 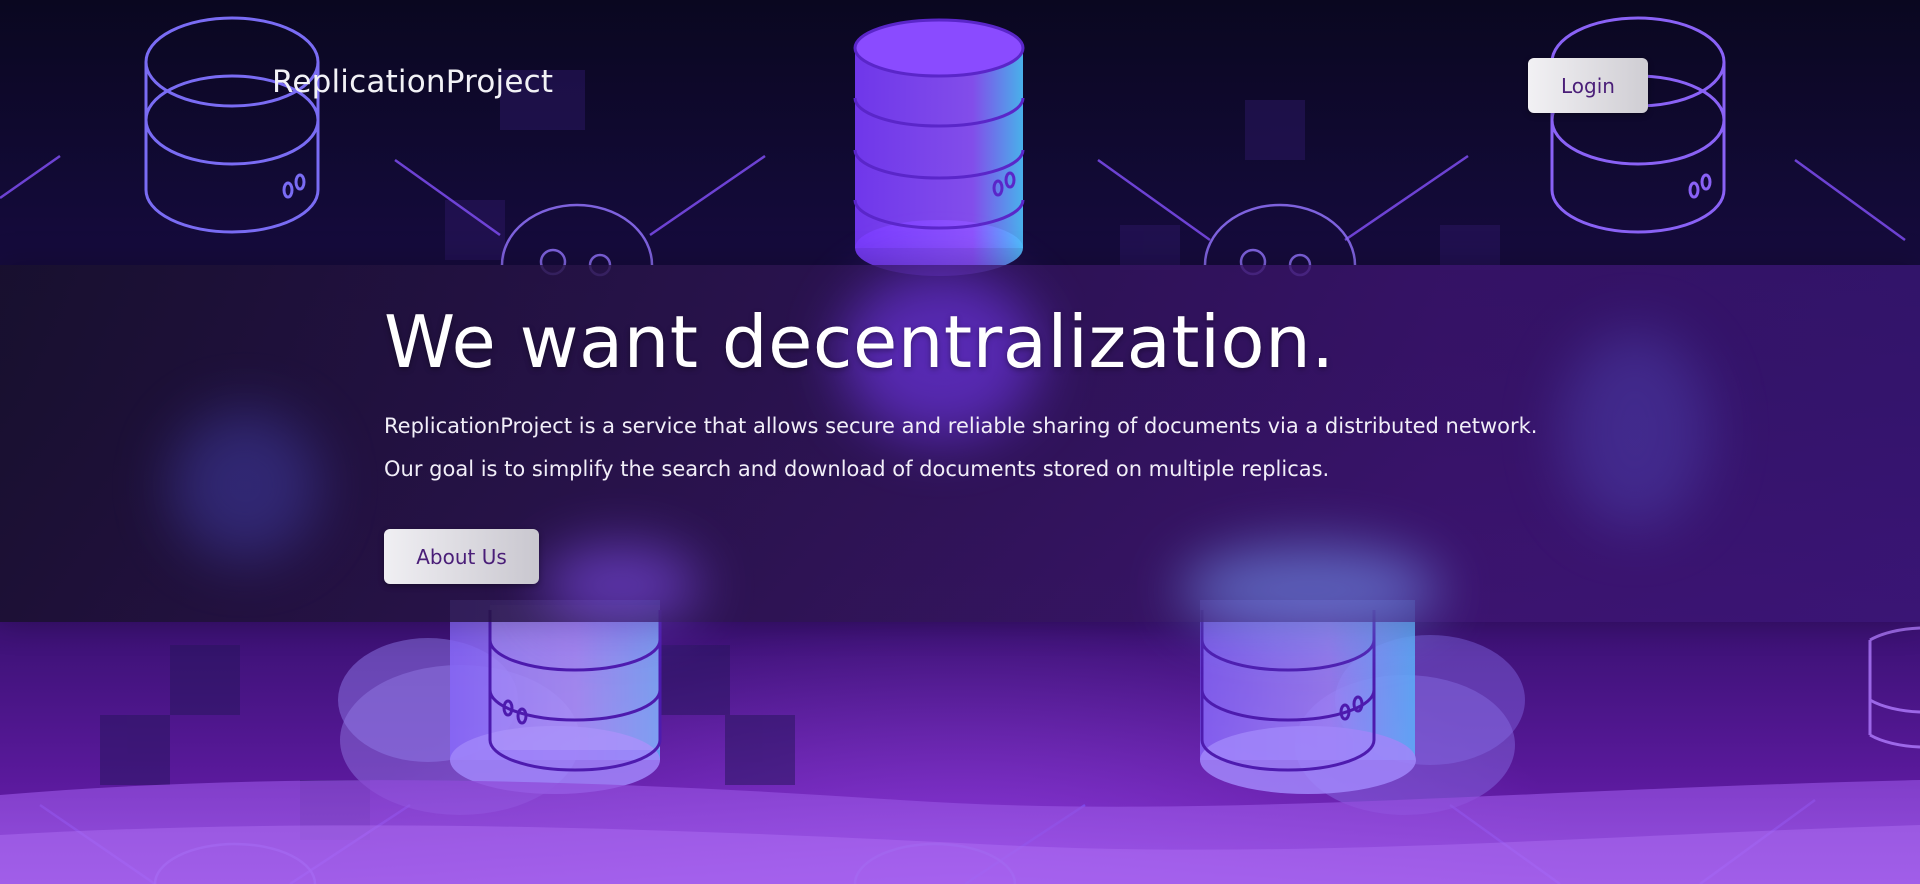 What do you see at coordinates (461, 556) in the screenshot?
I see `about-us-button: About Us` at bounding box center [461, 556].